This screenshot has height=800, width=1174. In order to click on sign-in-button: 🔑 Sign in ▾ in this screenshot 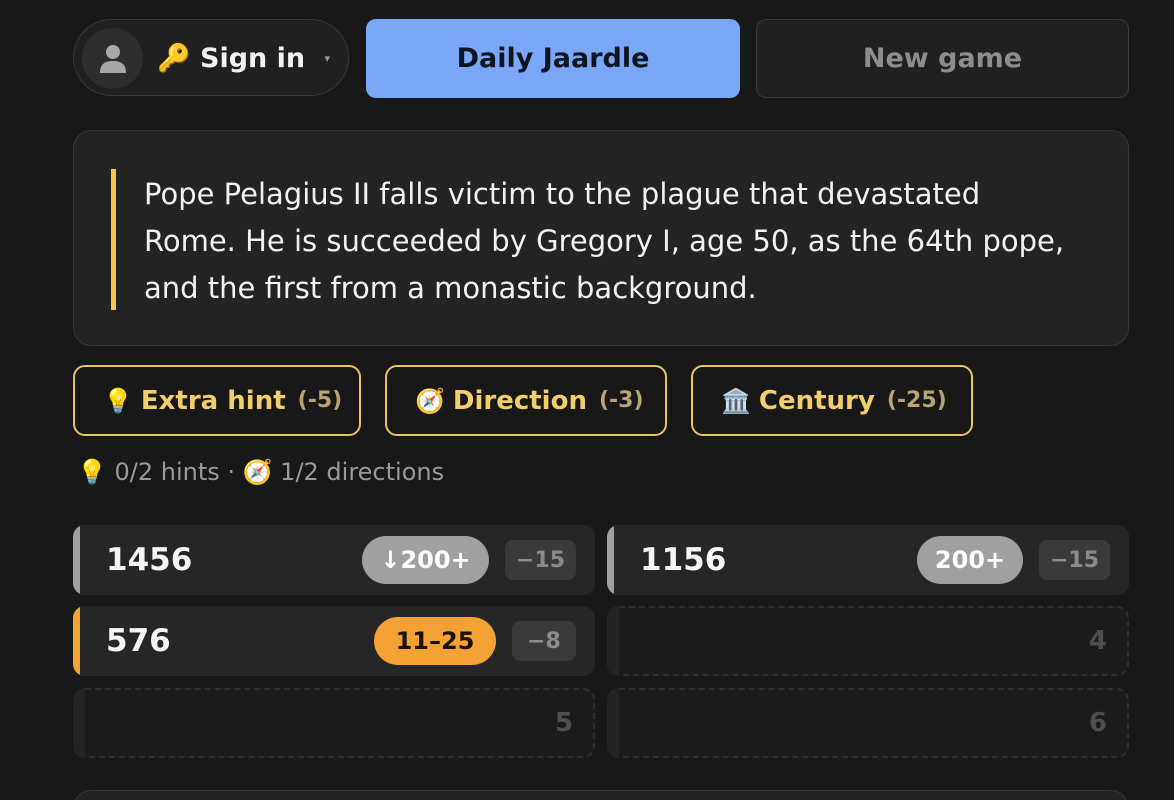, I will do `click(211, 57)`.